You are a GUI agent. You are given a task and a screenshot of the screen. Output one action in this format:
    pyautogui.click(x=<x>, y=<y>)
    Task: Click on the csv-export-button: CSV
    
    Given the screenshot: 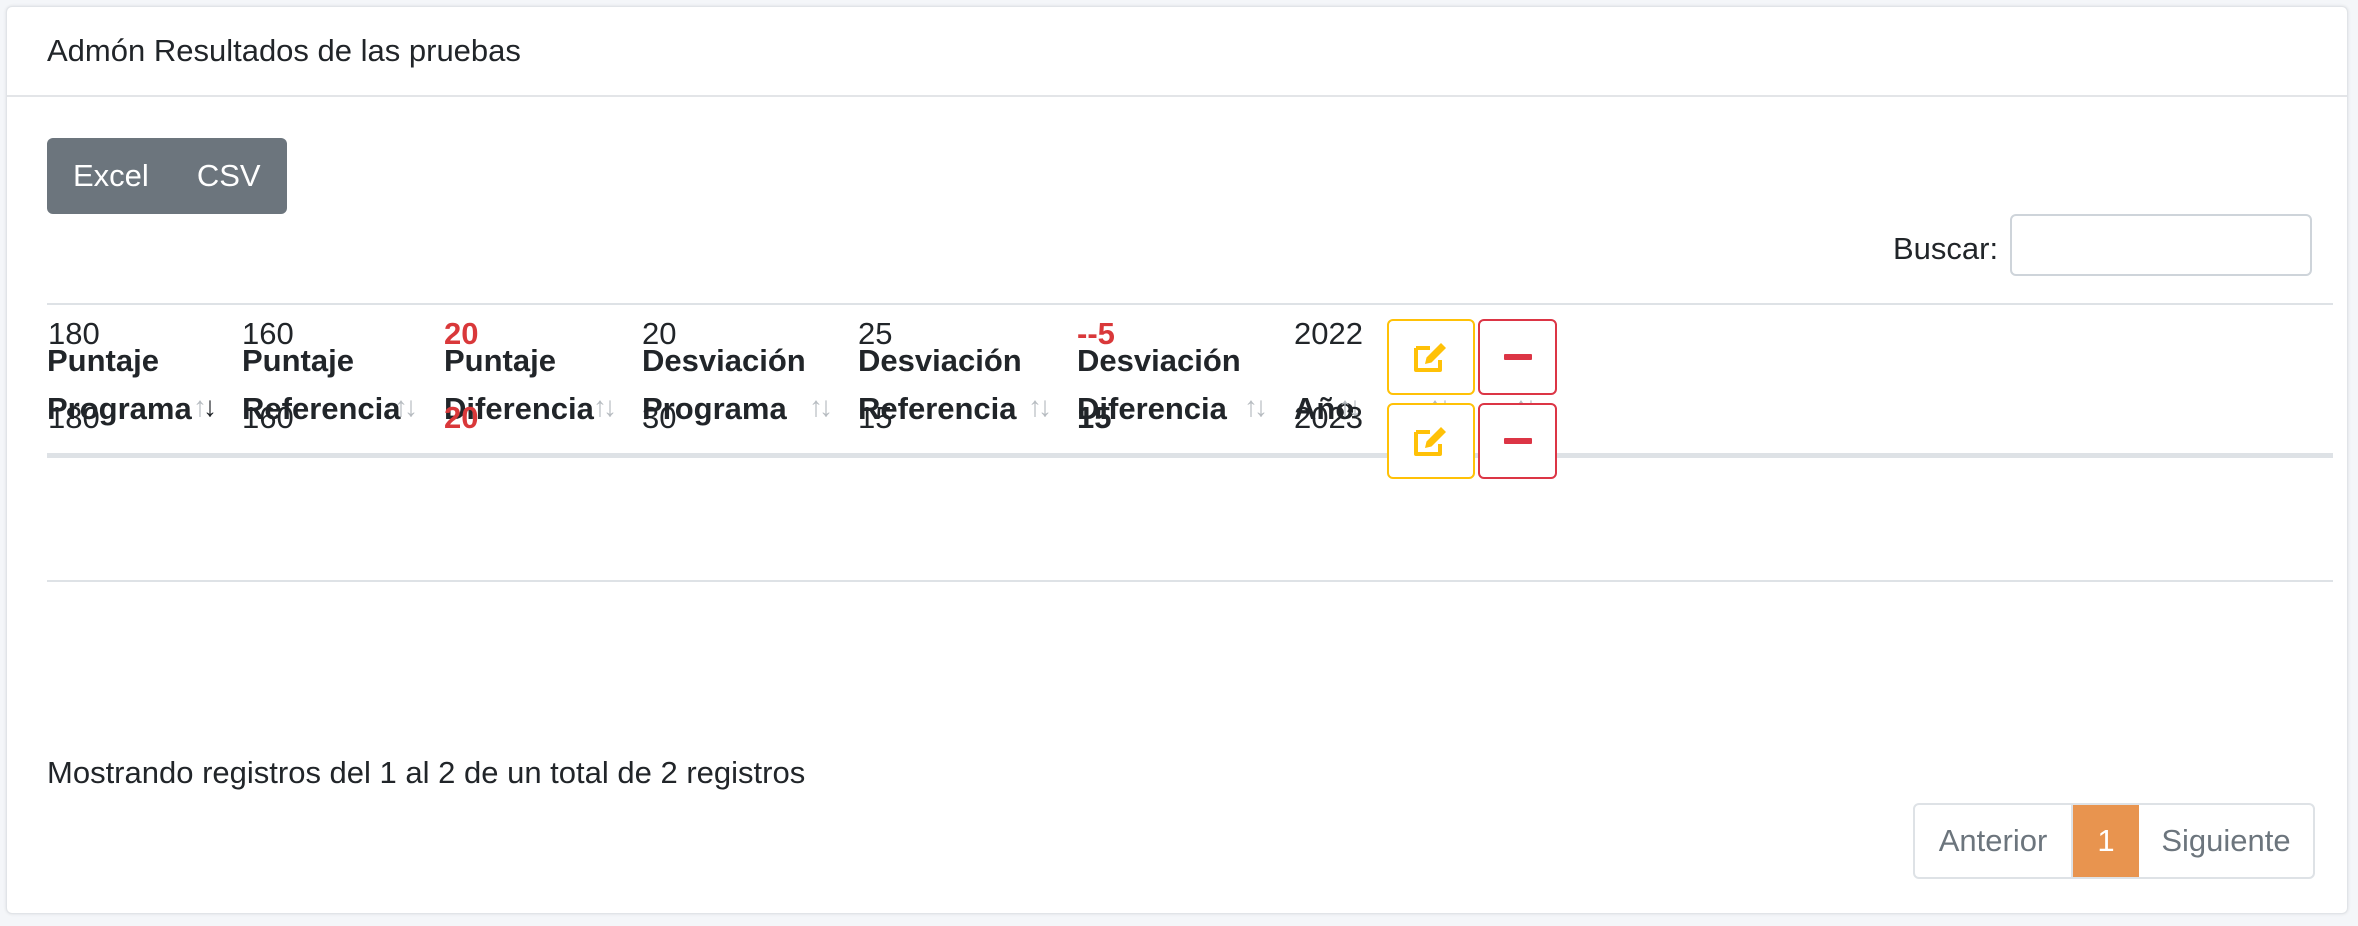 What is the action you would take?
    pyautogui.click(x=230, y=176)
    